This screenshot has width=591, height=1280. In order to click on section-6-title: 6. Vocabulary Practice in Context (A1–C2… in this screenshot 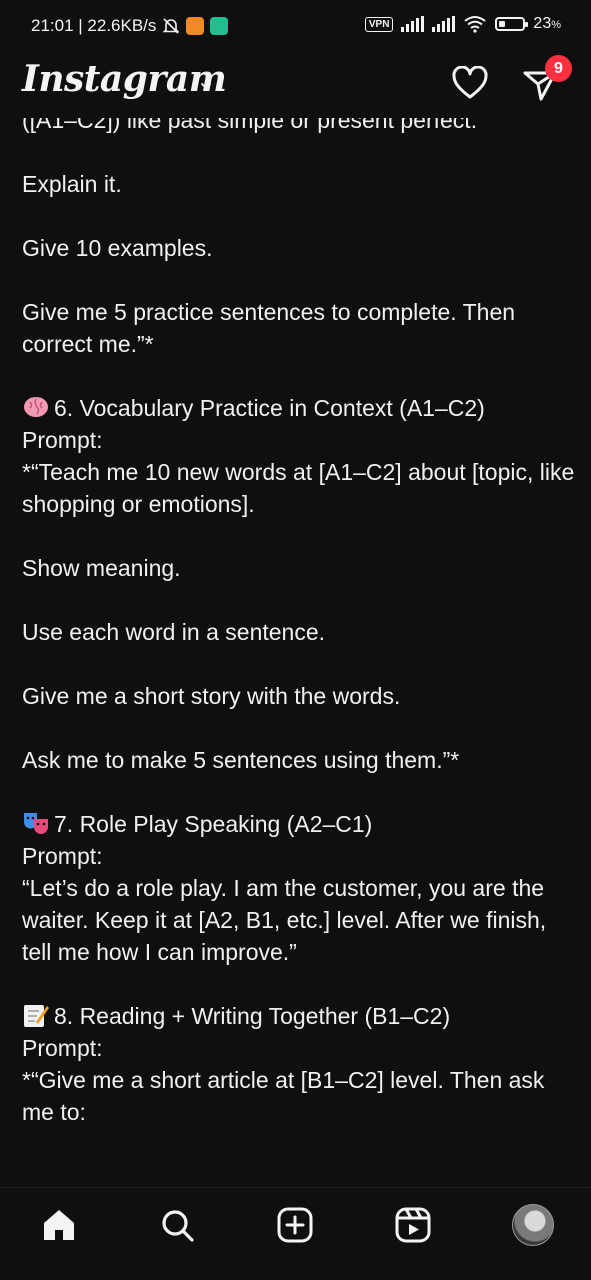, I will do `click(299, 408)`.